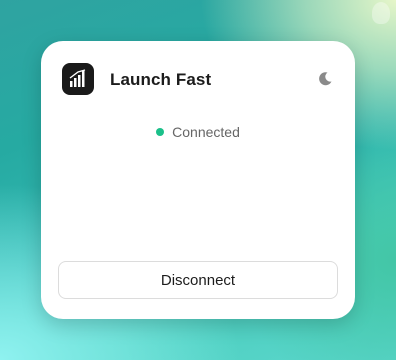 The image size is (396, 360). I want to click on bar-chart-logo-icon, so click(77, 78).